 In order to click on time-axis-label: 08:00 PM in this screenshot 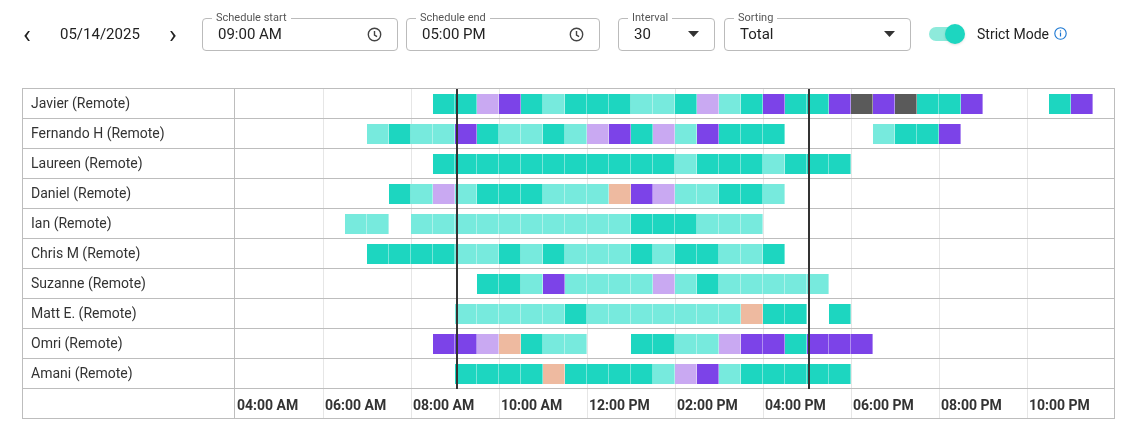, I will do `click(971, 405)`.